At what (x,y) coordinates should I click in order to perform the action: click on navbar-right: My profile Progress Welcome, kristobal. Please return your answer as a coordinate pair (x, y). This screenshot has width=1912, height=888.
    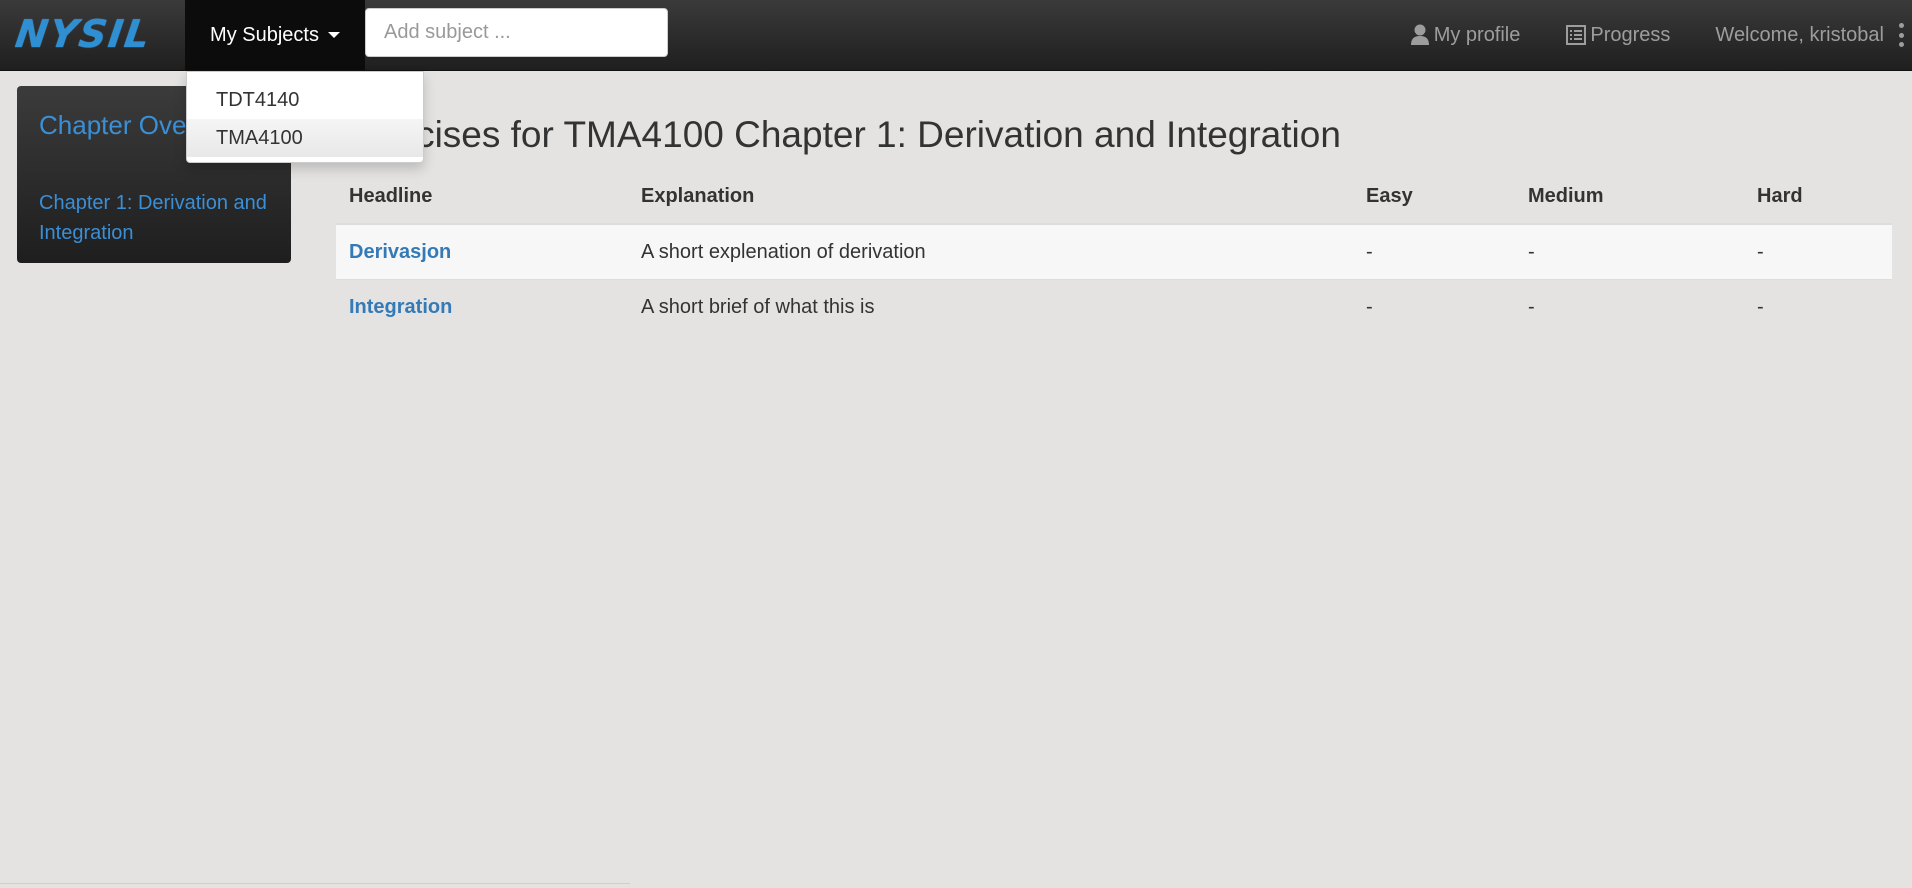
    Looking at the image, I should click on (1661, 35).